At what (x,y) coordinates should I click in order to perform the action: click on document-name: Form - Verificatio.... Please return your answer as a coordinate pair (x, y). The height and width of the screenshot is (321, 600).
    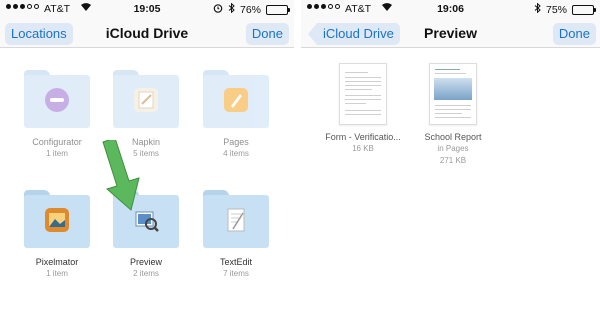
    Looking at the image, I should click on (363, 137).